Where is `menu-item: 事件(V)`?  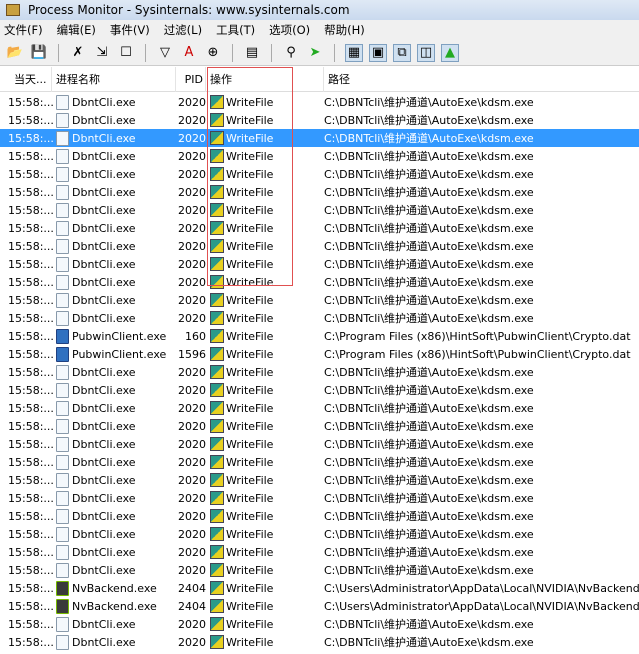 menu-item: 事件(V) is located at coordinates (130, 30).